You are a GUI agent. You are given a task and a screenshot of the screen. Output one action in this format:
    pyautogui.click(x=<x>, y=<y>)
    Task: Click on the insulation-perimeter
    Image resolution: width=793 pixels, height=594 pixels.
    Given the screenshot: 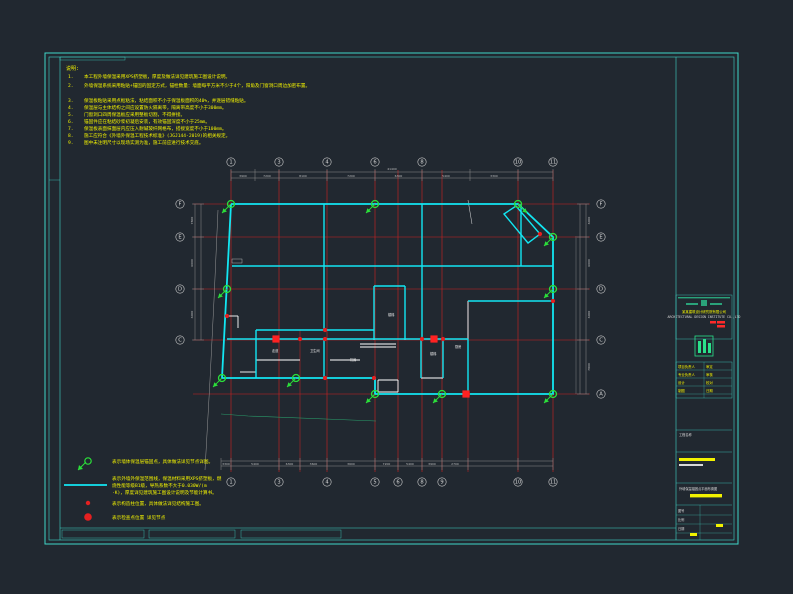 What is the action you would take?
    pyautogui.click(x=387, y=299)
    